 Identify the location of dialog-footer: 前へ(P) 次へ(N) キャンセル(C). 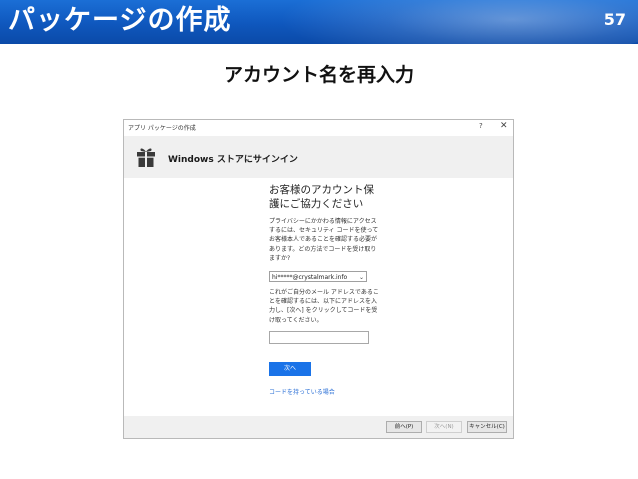
(318, 427).